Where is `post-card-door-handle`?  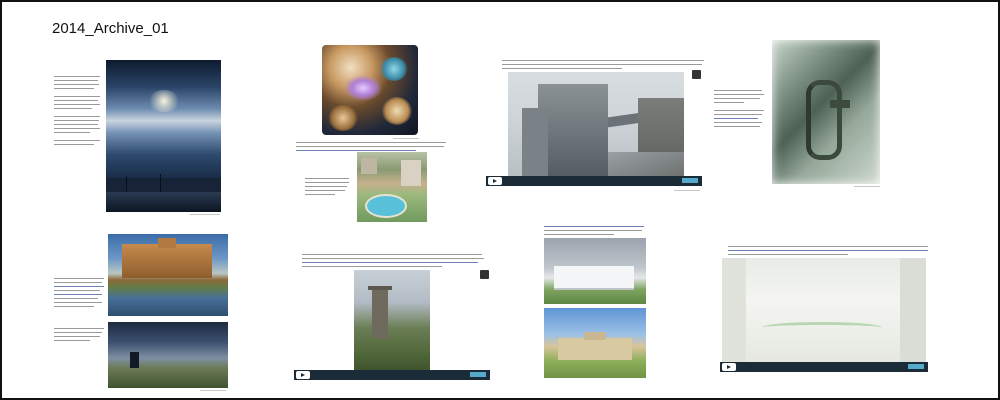
post-card-door-handle is located at coordinates (799, 115).